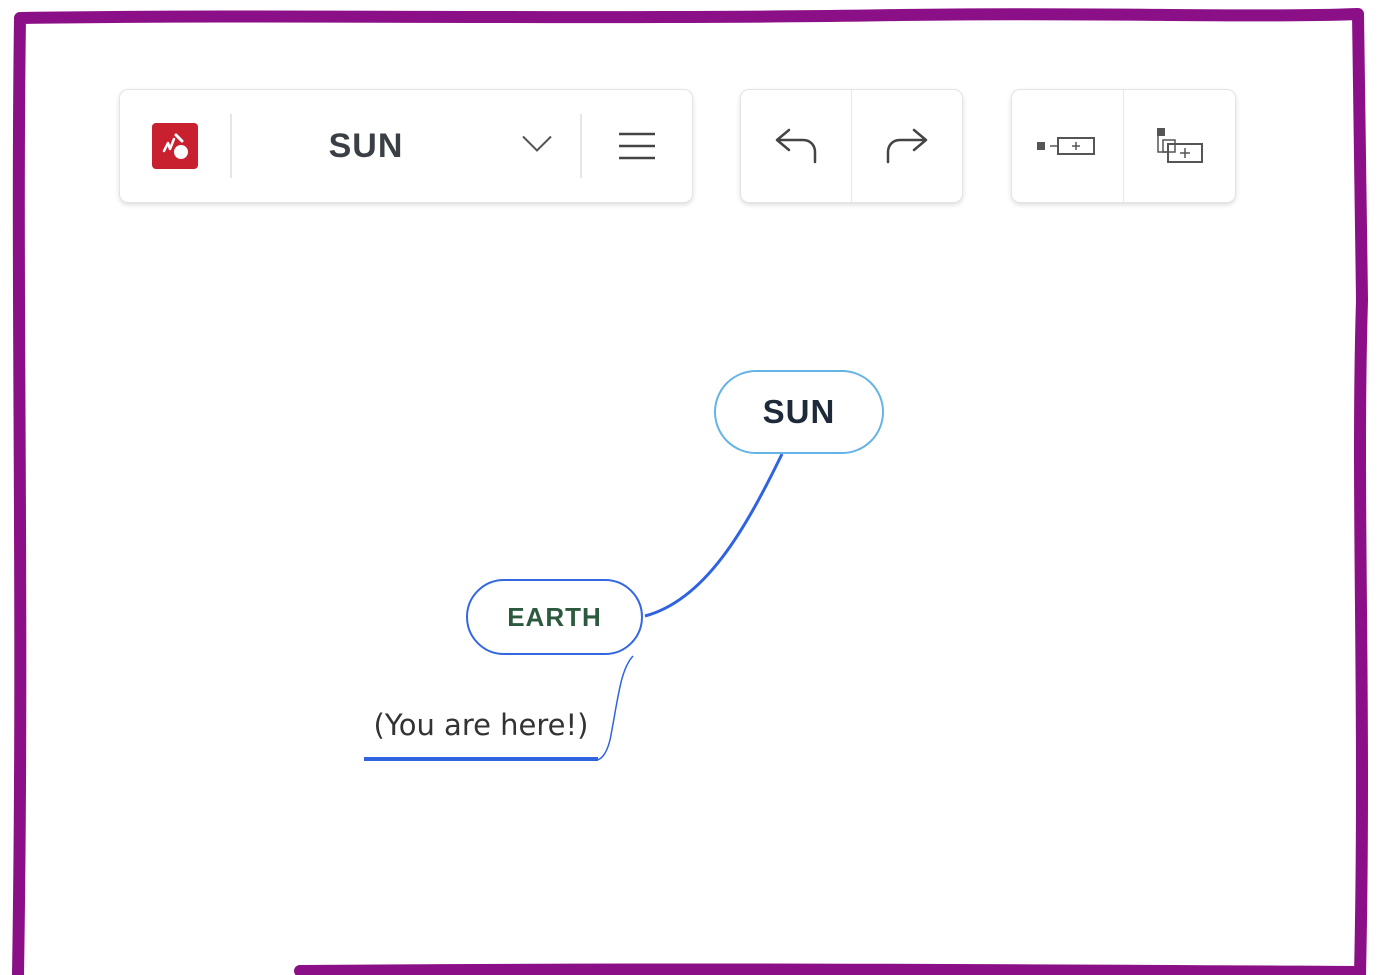 This screenshot has height=975, width=1378. I want to click on sun-earth-connector, so click(714, 535).